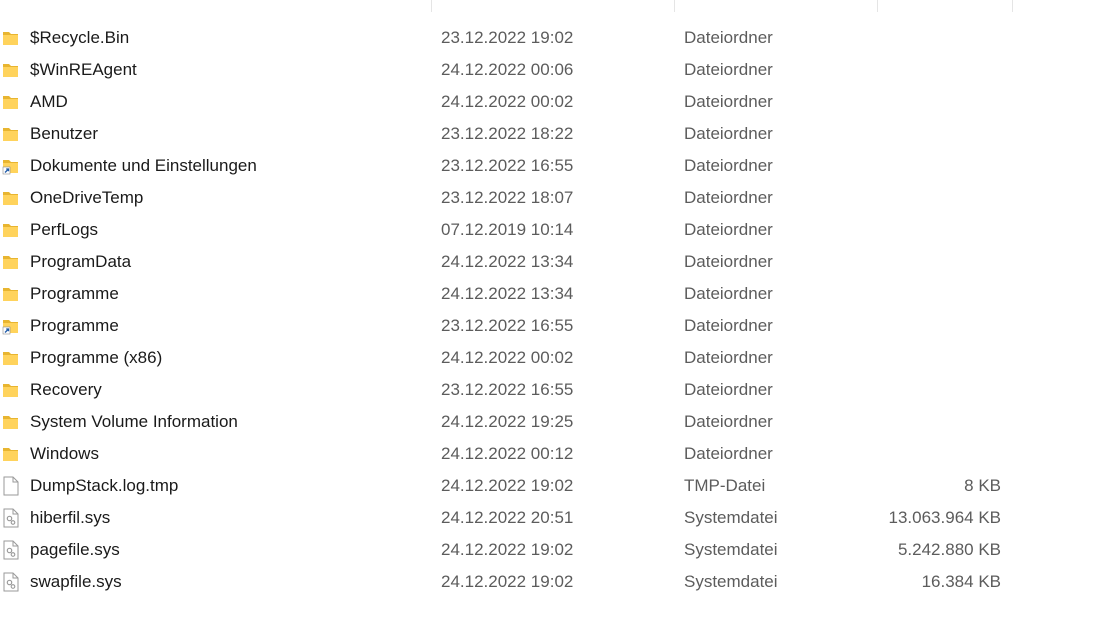 This screenshot has width=1108, height=617. Describe the element at coordinates (96, 358) in the screenshot. I see `file-name: Programme (x86)` at that location.